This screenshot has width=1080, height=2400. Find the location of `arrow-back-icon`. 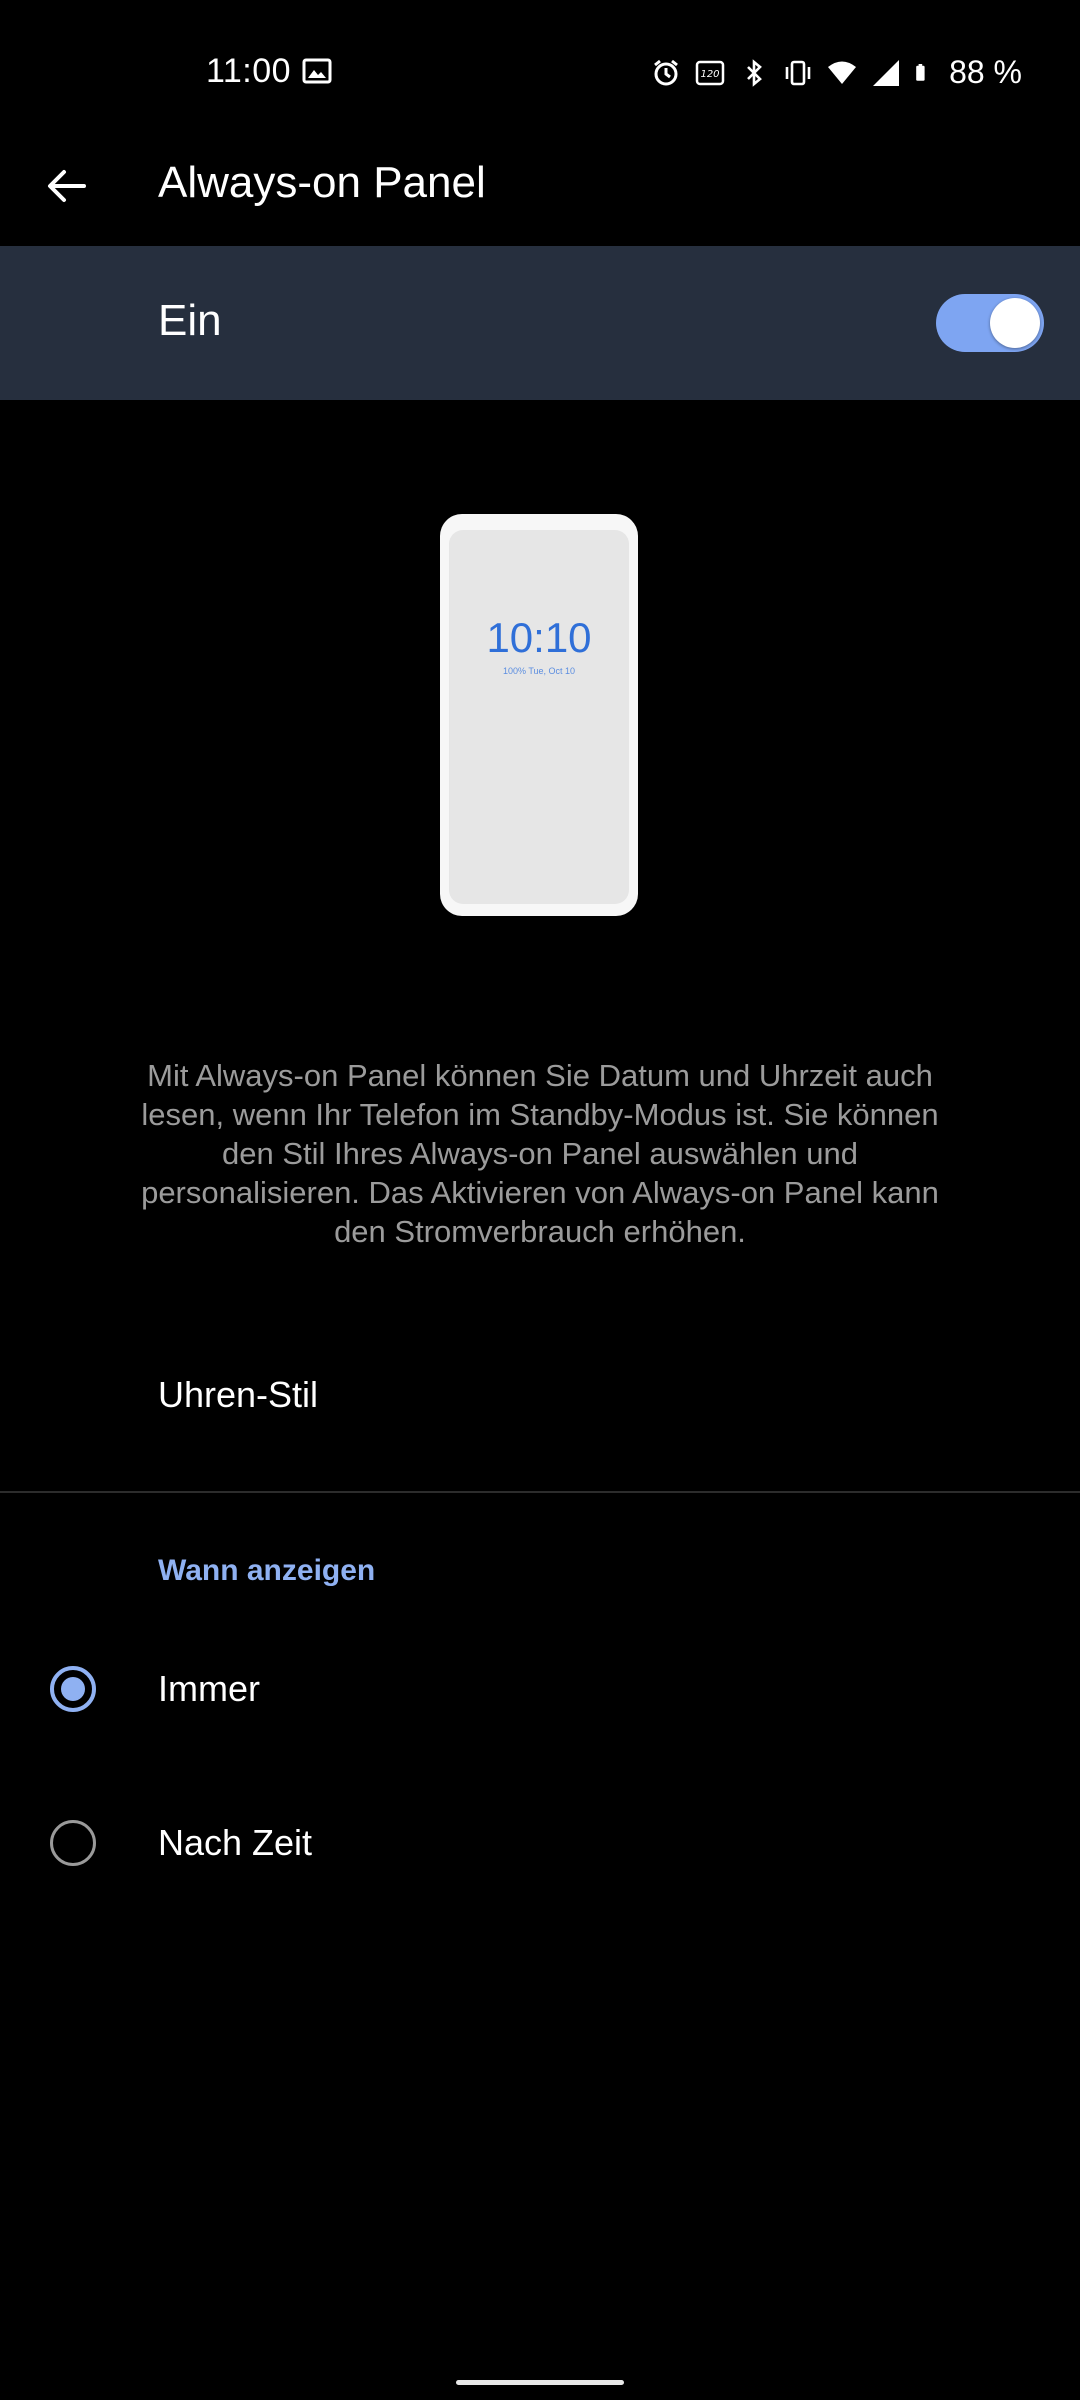

arrow-back-icon is located at coordinates (67, 186).